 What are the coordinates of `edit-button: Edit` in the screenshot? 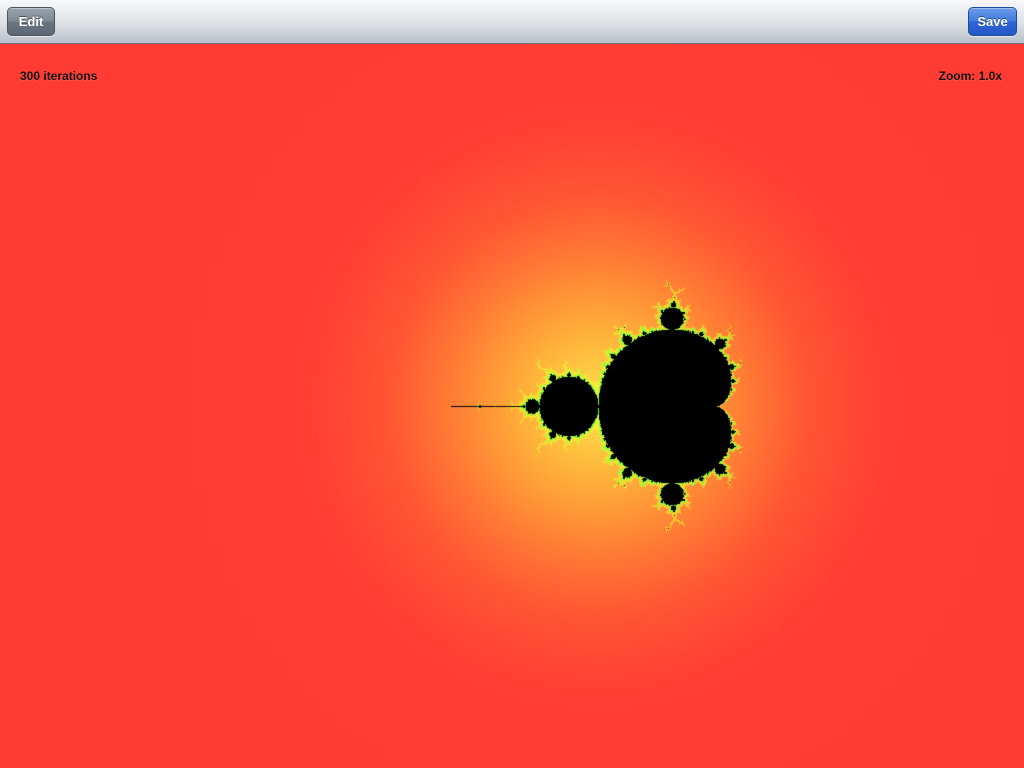 It's located at (31, 21).